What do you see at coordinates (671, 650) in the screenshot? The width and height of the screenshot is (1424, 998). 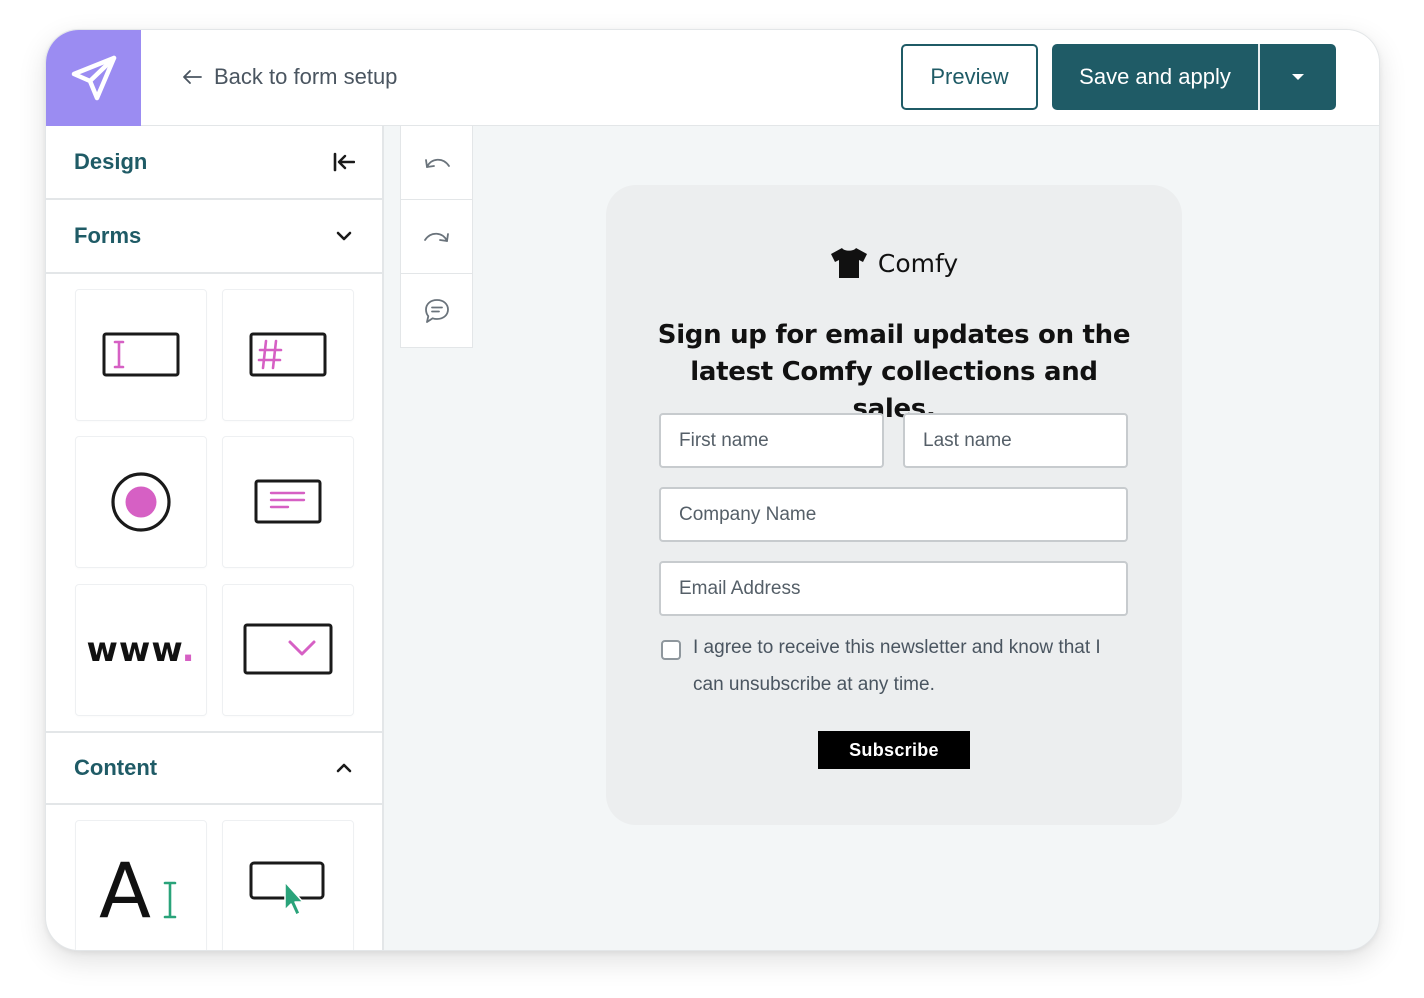 I see `consent-checkbox` at bounding box center [671, 650].